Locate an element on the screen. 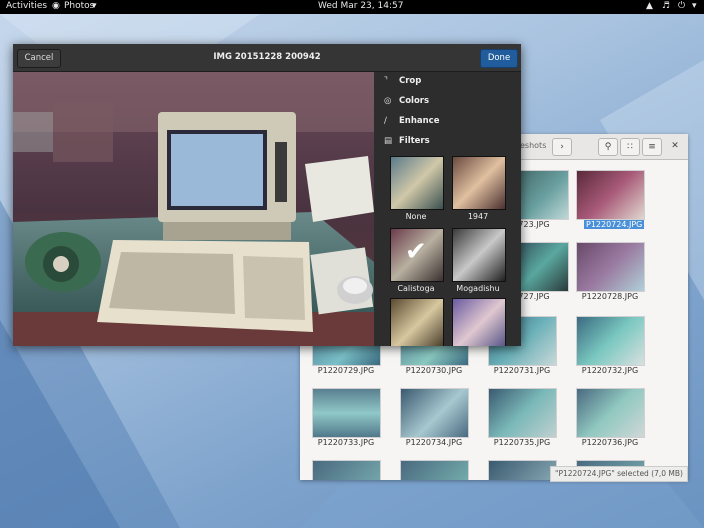 The width and height of the screenshot is (704, 528). file-name: P1220734.JPG is located at coordinates (434, 442).